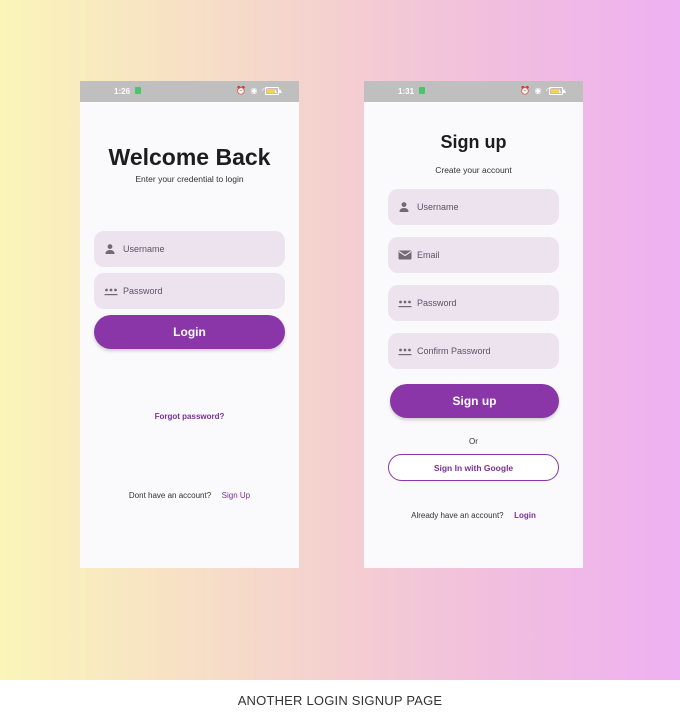 The image size is (680, 722). Describe the element at coordinates (189, 332) in the screenshot. I see `login-button: Login` at that location.